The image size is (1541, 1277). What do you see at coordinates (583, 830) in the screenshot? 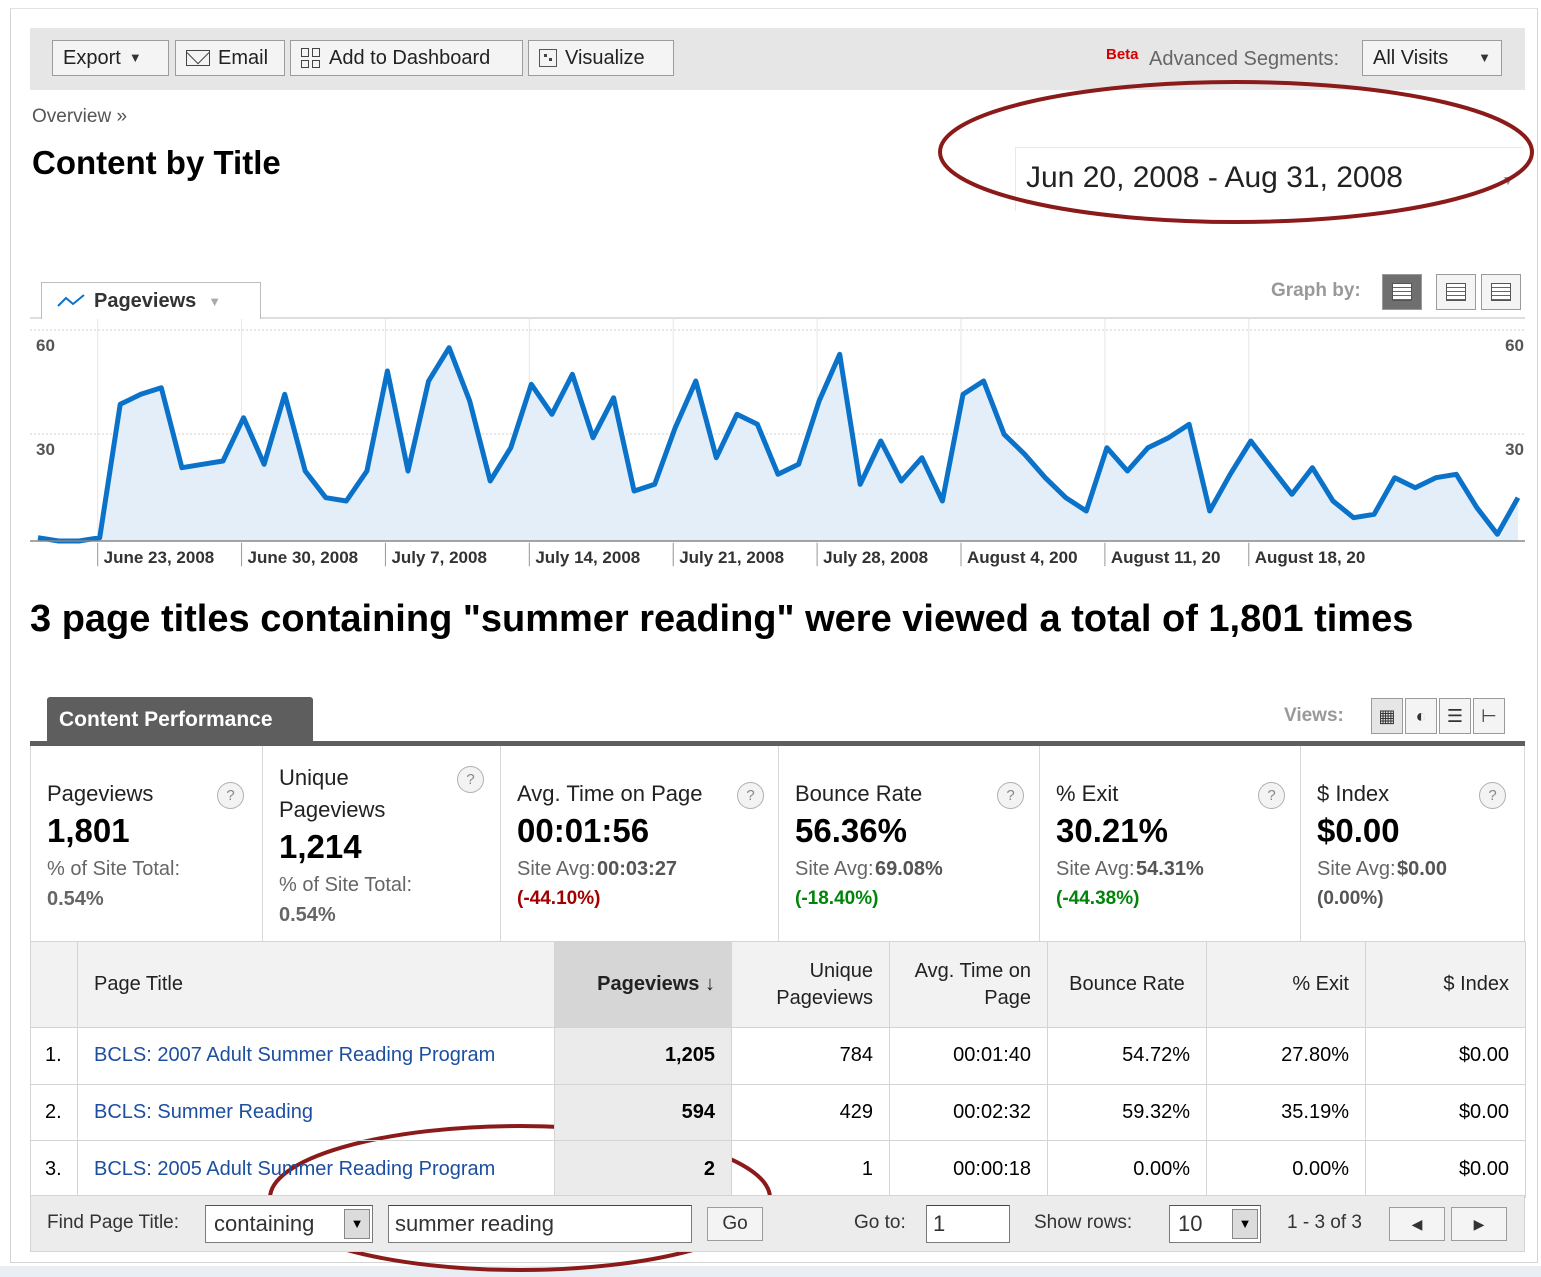
I see `scorecard-value: 00:01:56` at bounding box center [583, 830].